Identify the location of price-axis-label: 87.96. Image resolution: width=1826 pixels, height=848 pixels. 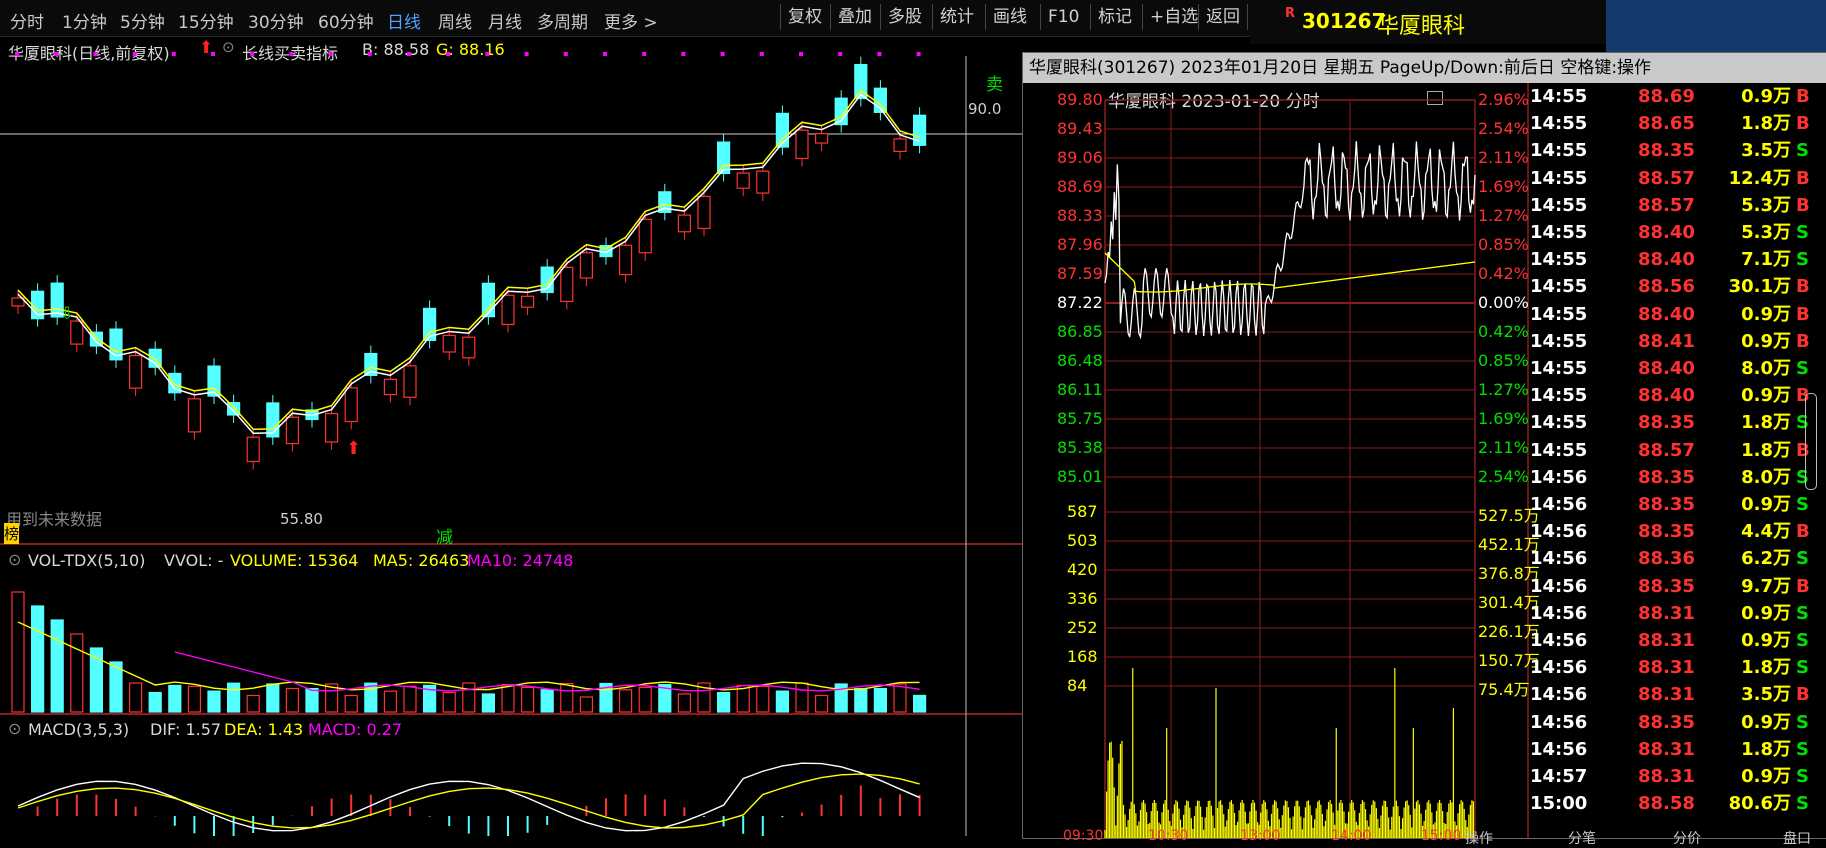
(1080, 244).